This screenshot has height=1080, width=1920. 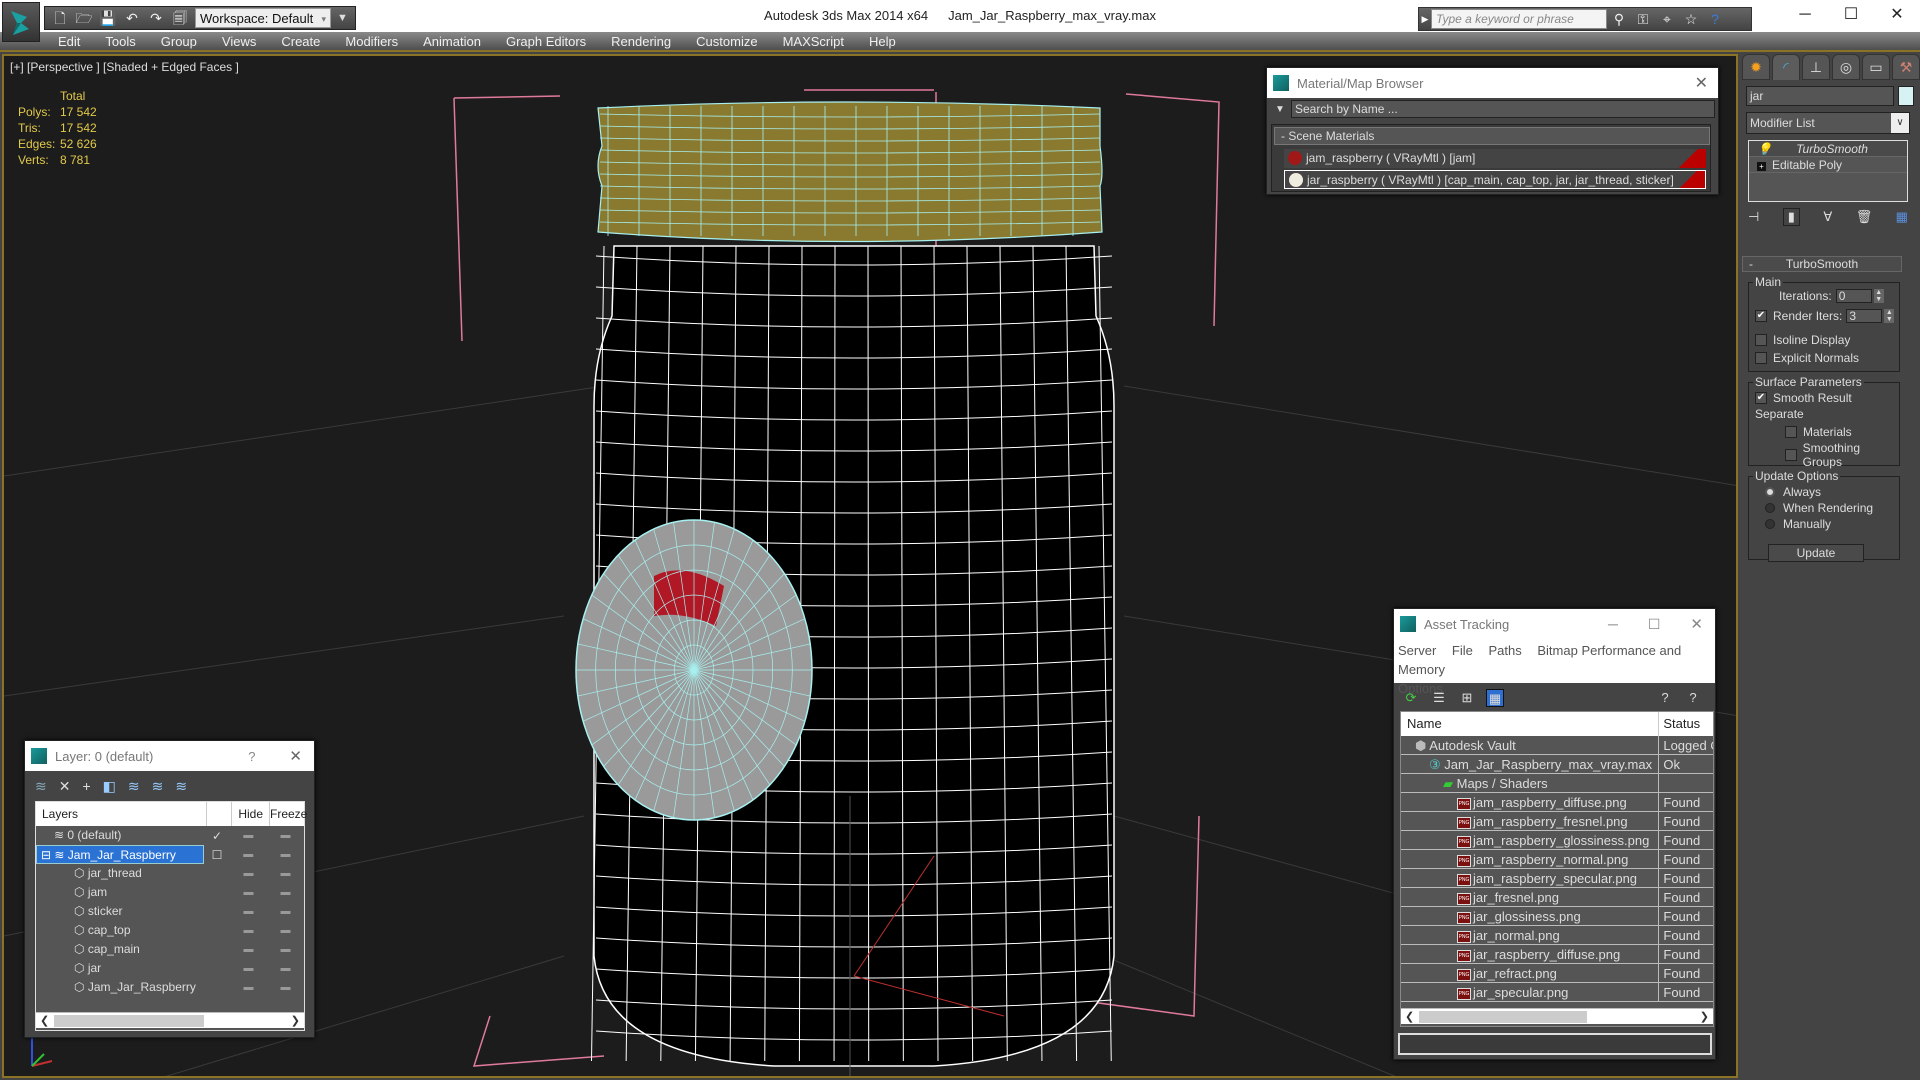 What do you see at coordinates (1691, 19) in the screenshot?
I see `star-icon: ☆` at bounding box center [1691, 19].